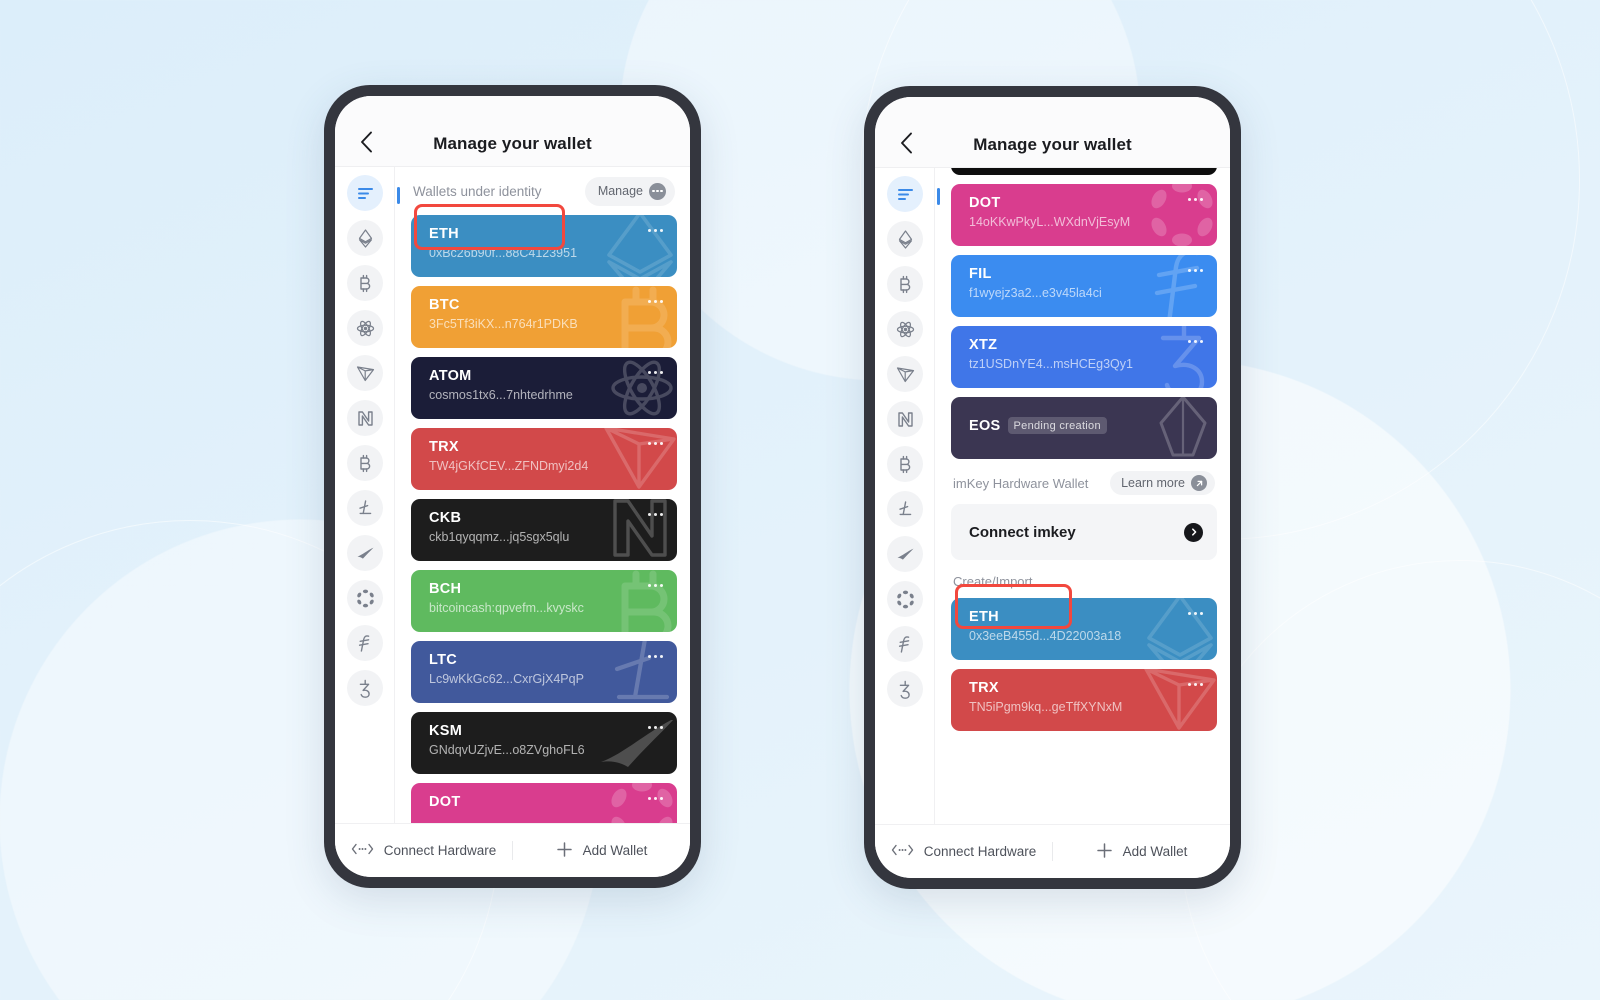  What do you see at coordinates (544, 459) in the screenshot?
I see `wallet-card-trx: TRX TW4jGKfCEV...ZFNDmyi2d4` at bounding box center [544, 459].